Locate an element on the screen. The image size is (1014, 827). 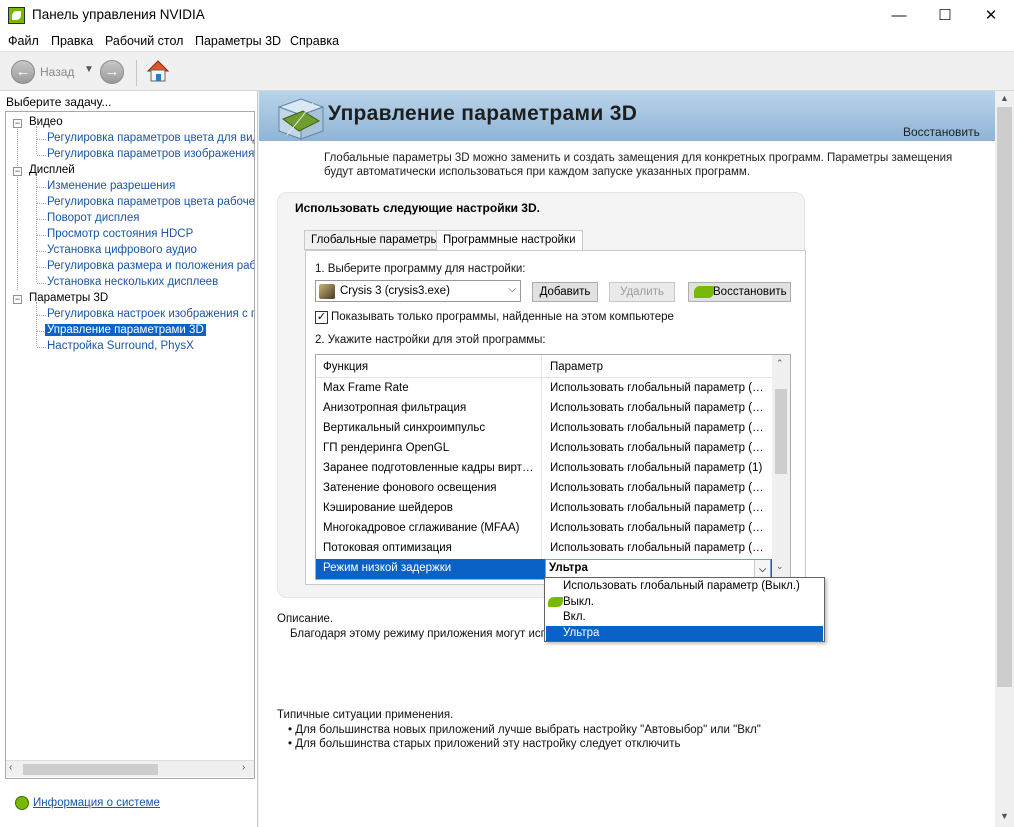
tab-program-settings: Программные настройки is located at coordinates (509, 240).